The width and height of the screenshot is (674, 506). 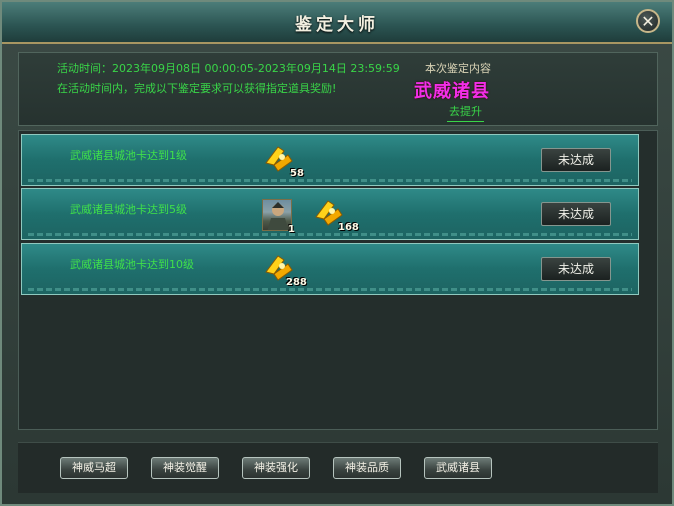 What do you see at coordinates (330, 269) in the screenshot?
I see `task-row: 武威诸县城池卡达到10级 288 未达成` at bounding box center [330, 269].